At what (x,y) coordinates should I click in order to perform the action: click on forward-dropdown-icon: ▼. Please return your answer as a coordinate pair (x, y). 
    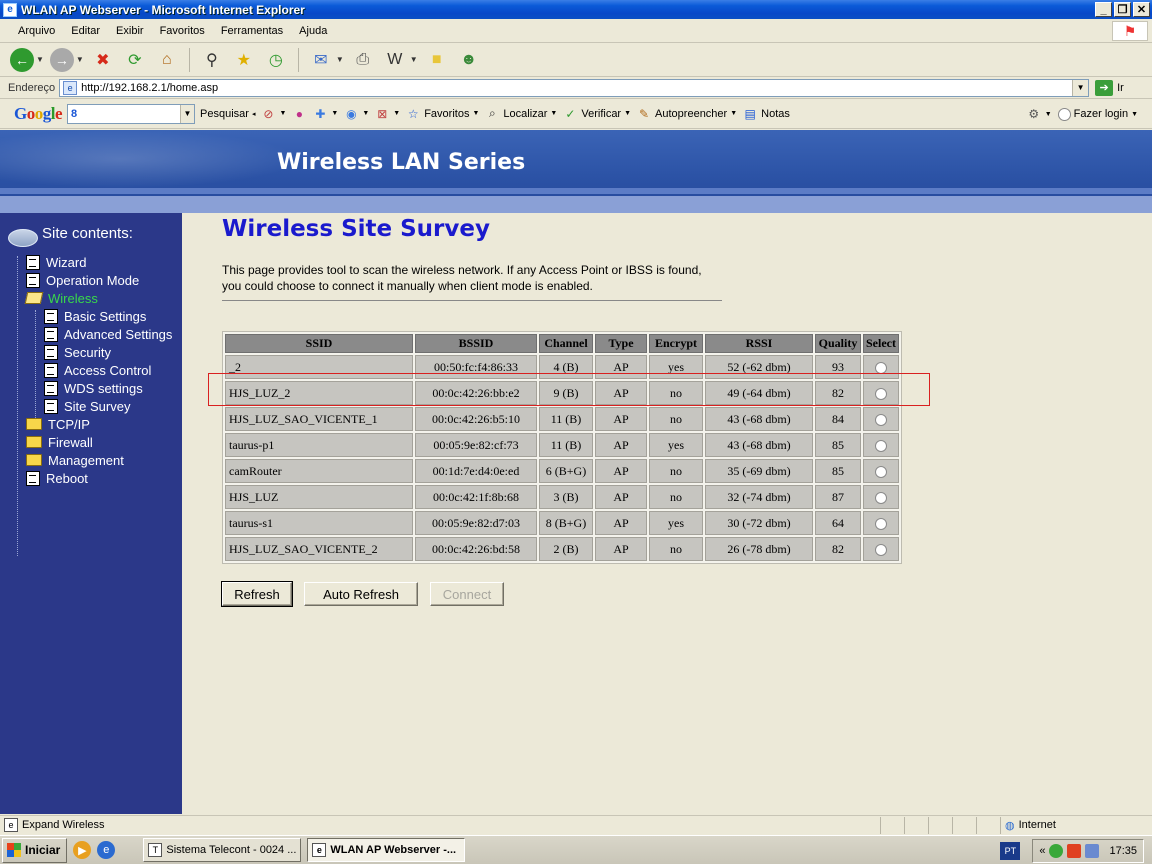
    Looking at the image, I should click on (80, 59).